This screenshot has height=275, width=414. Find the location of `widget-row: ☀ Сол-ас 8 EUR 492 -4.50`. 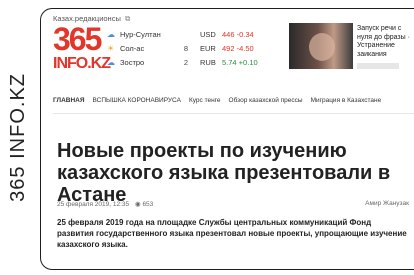

widget-row: ☀ Сол-ас 8 EUR 492 -4.50 is located at coordinates (198, 48).